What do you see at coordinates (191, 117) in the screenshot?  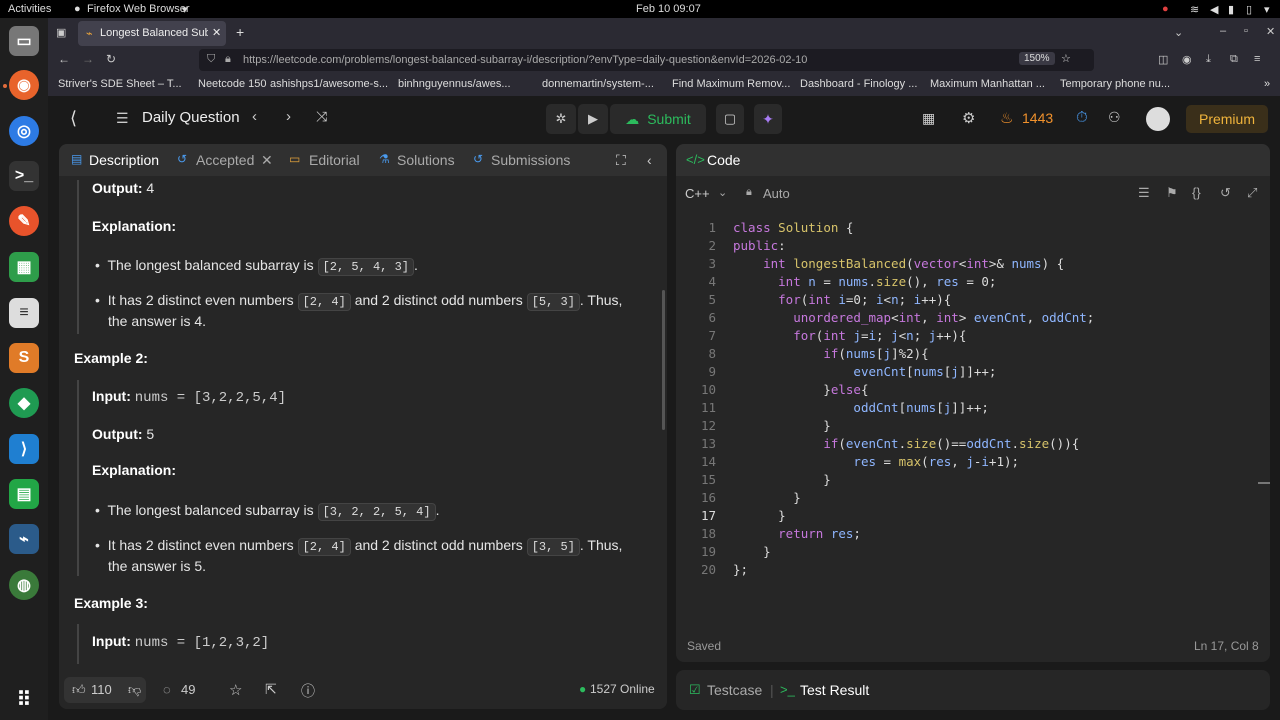 I see `daily-question-title: Daily Question` at bounding box center [191, 117].